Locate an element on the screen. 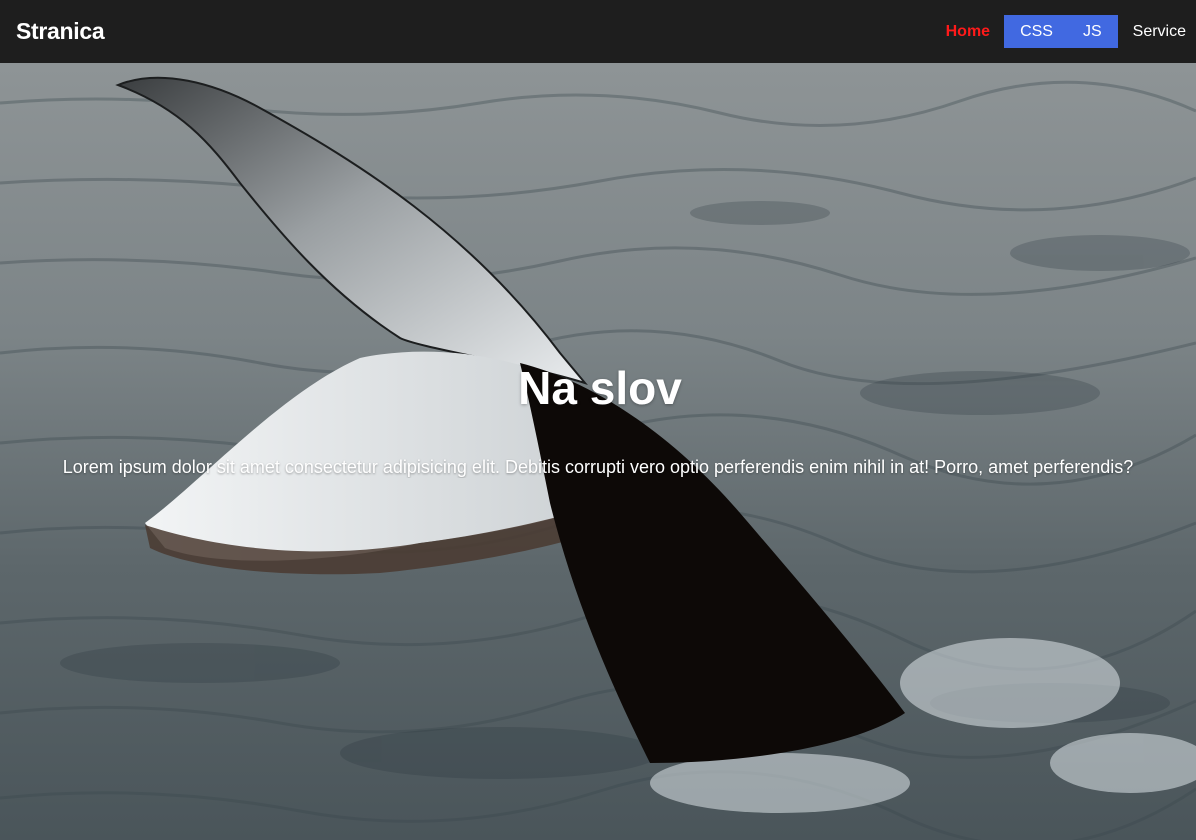 The width and height of the screenshot is (1196, 840). nav-link-group: CSS JS is located at coordinates (1061, 31).